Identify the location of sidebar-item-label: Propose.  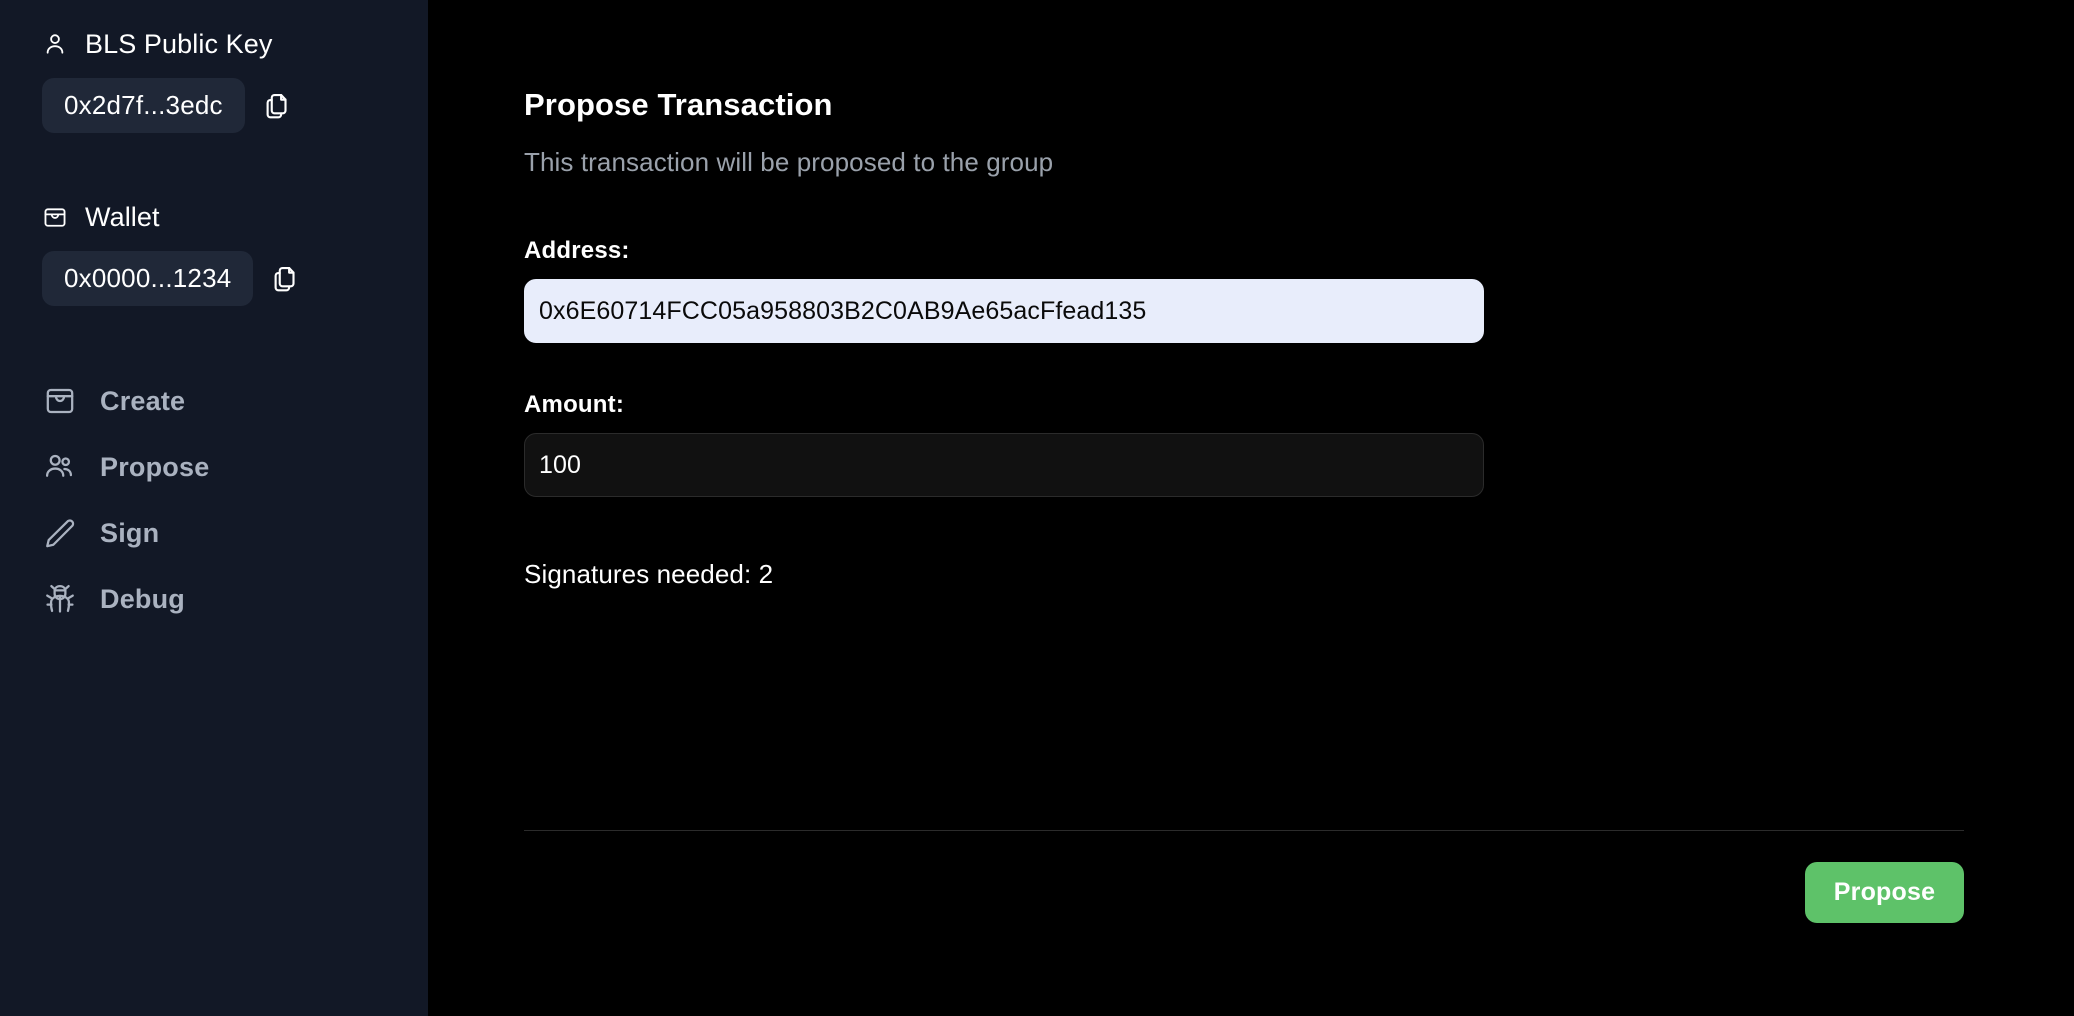
(155, 466).